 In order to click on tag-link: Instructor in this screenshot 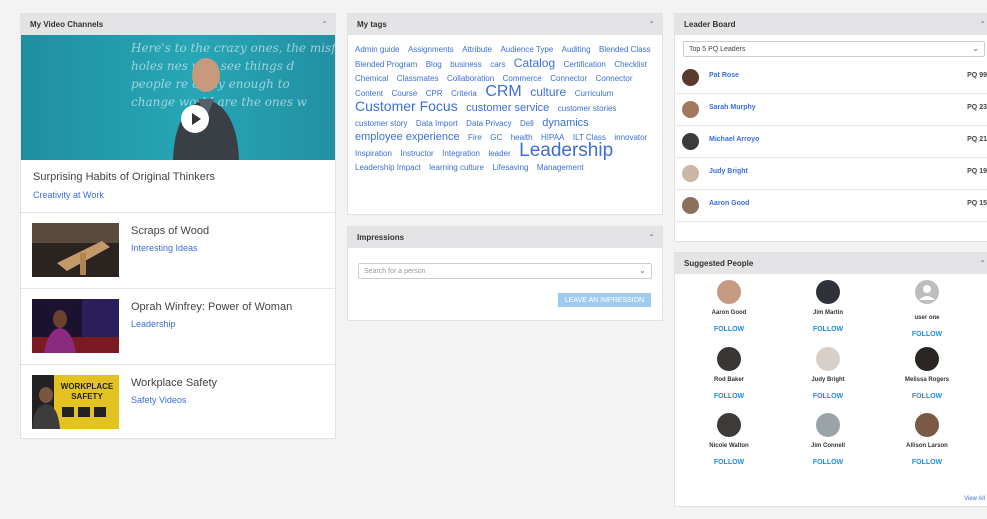, I will do `click(416, 153)`.